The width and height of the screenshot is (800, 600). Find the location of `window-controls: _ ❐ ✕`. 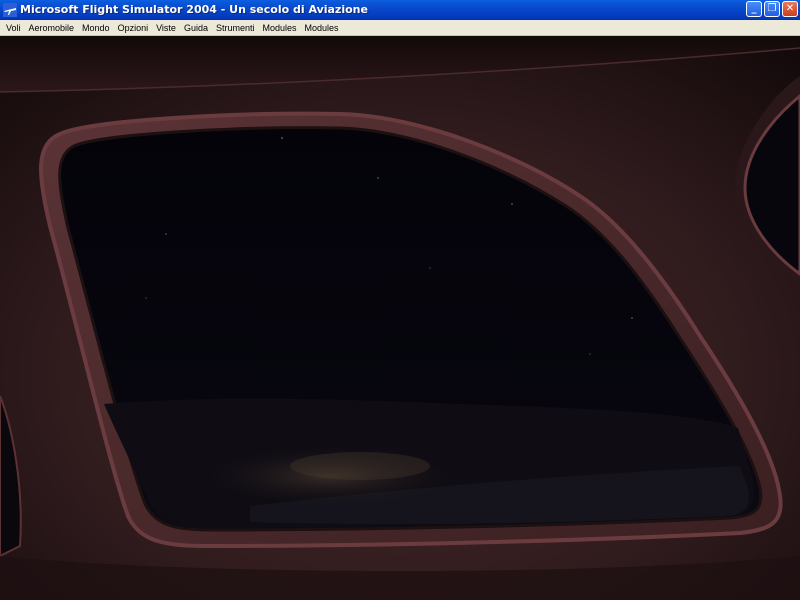

window-controls: _ ❐ ✕ is located at coordinates (772, 9).